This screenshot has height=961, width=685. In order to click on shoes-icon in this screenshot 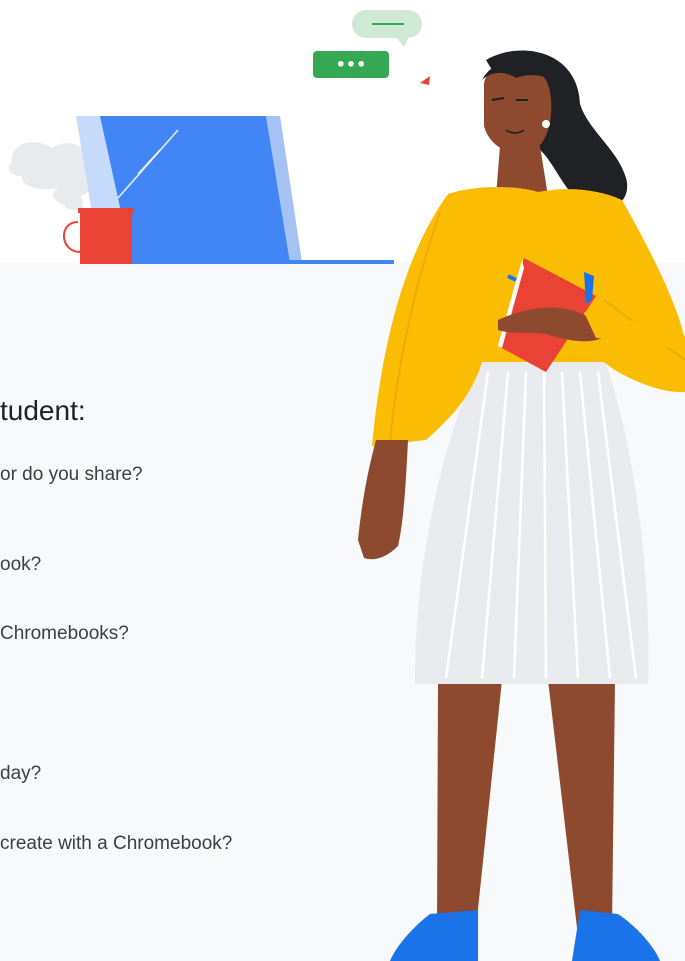, I will do `click(525, 935)`.